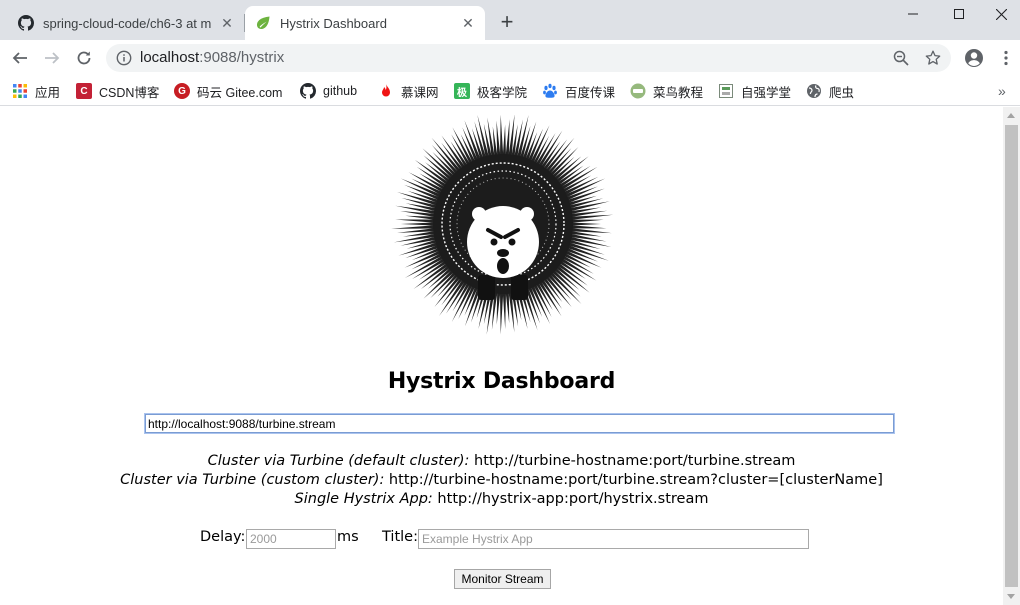 The height and width of the screenshot is (605, 1020). I want to click on back-arrow-icon, so click(20, 58).